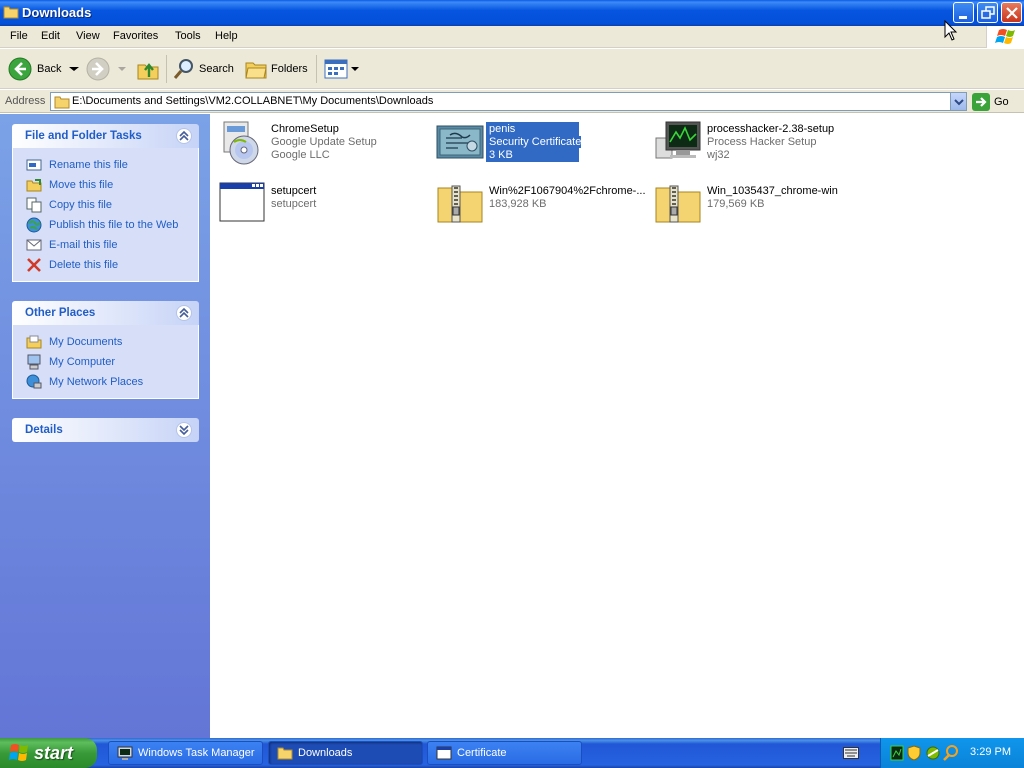 This screenshot has height=768, width=1024. Describe the element at coordinates (83, 245) in the screenshot. I see `email-file-label: E-mail this file` at that location.